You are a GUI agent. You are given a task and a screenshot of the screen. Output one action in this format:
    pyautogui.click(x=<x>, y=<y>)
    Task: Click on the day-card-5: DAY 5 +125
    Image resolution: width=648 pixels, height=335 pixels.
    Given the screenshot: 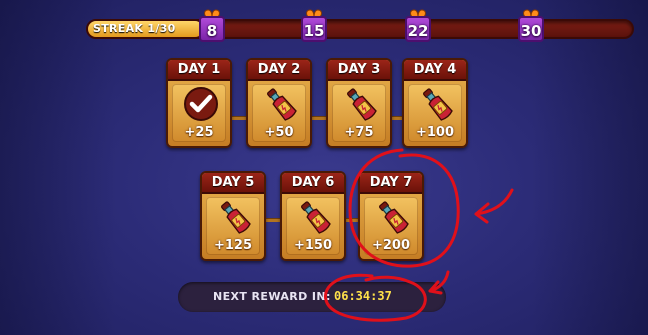 What is the action you would take?
    pyautogui.click(x=233, y=216)
    